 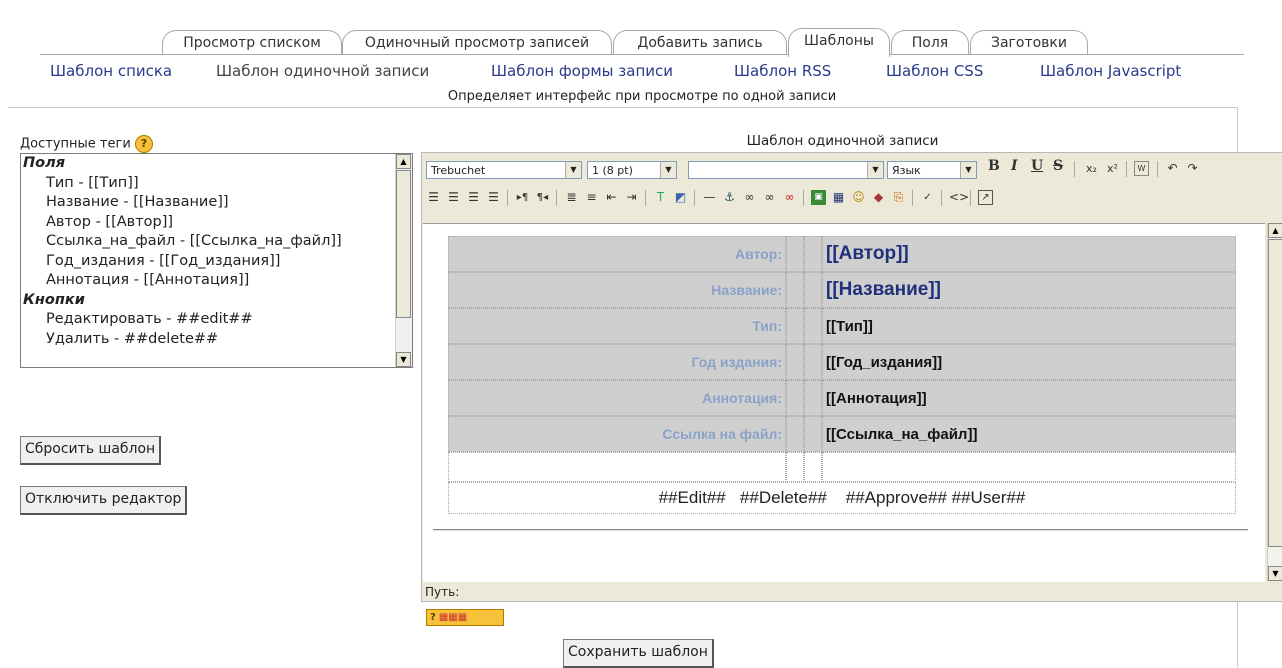 What do you see at coordinates (216, 340) in the screenshot?
I see `list-item: Удалить - ##delete##` at bounding box center [216, 340].